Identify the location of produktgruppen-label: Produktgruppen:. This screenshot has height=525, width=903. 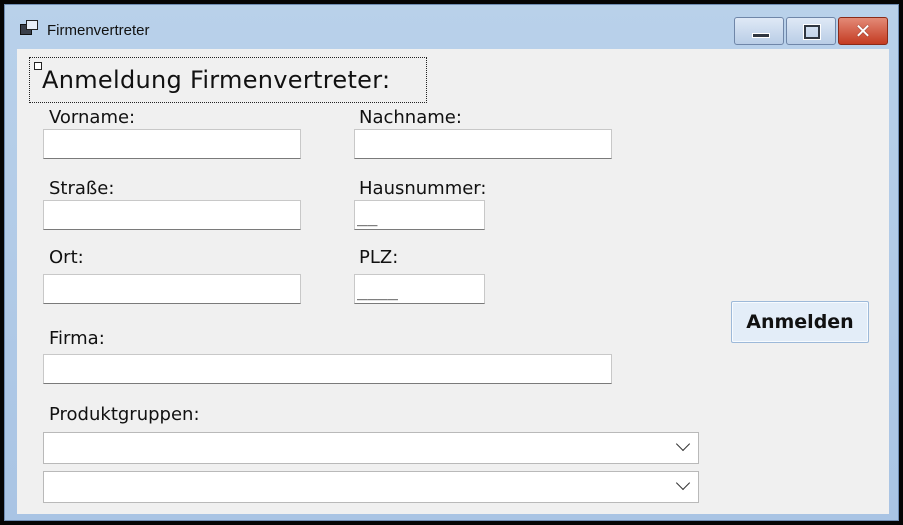
(124, 414).